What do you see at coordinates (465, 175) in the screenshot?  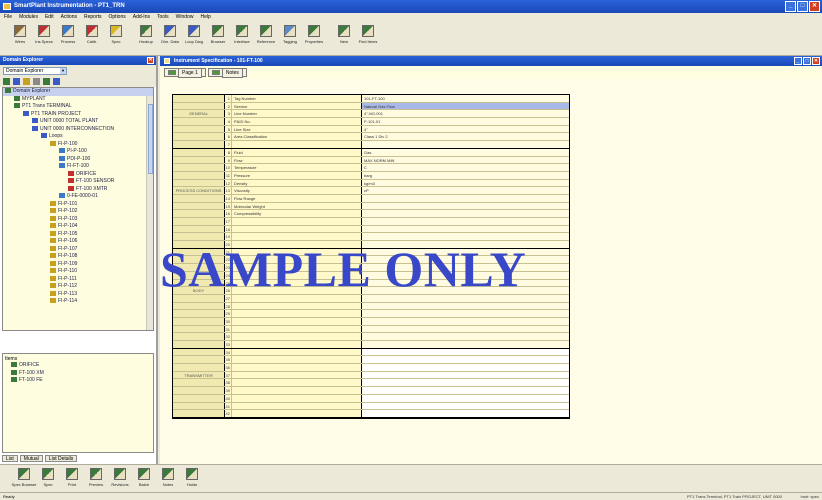 I see `field-value: barg` at bounding box center [465, 175].